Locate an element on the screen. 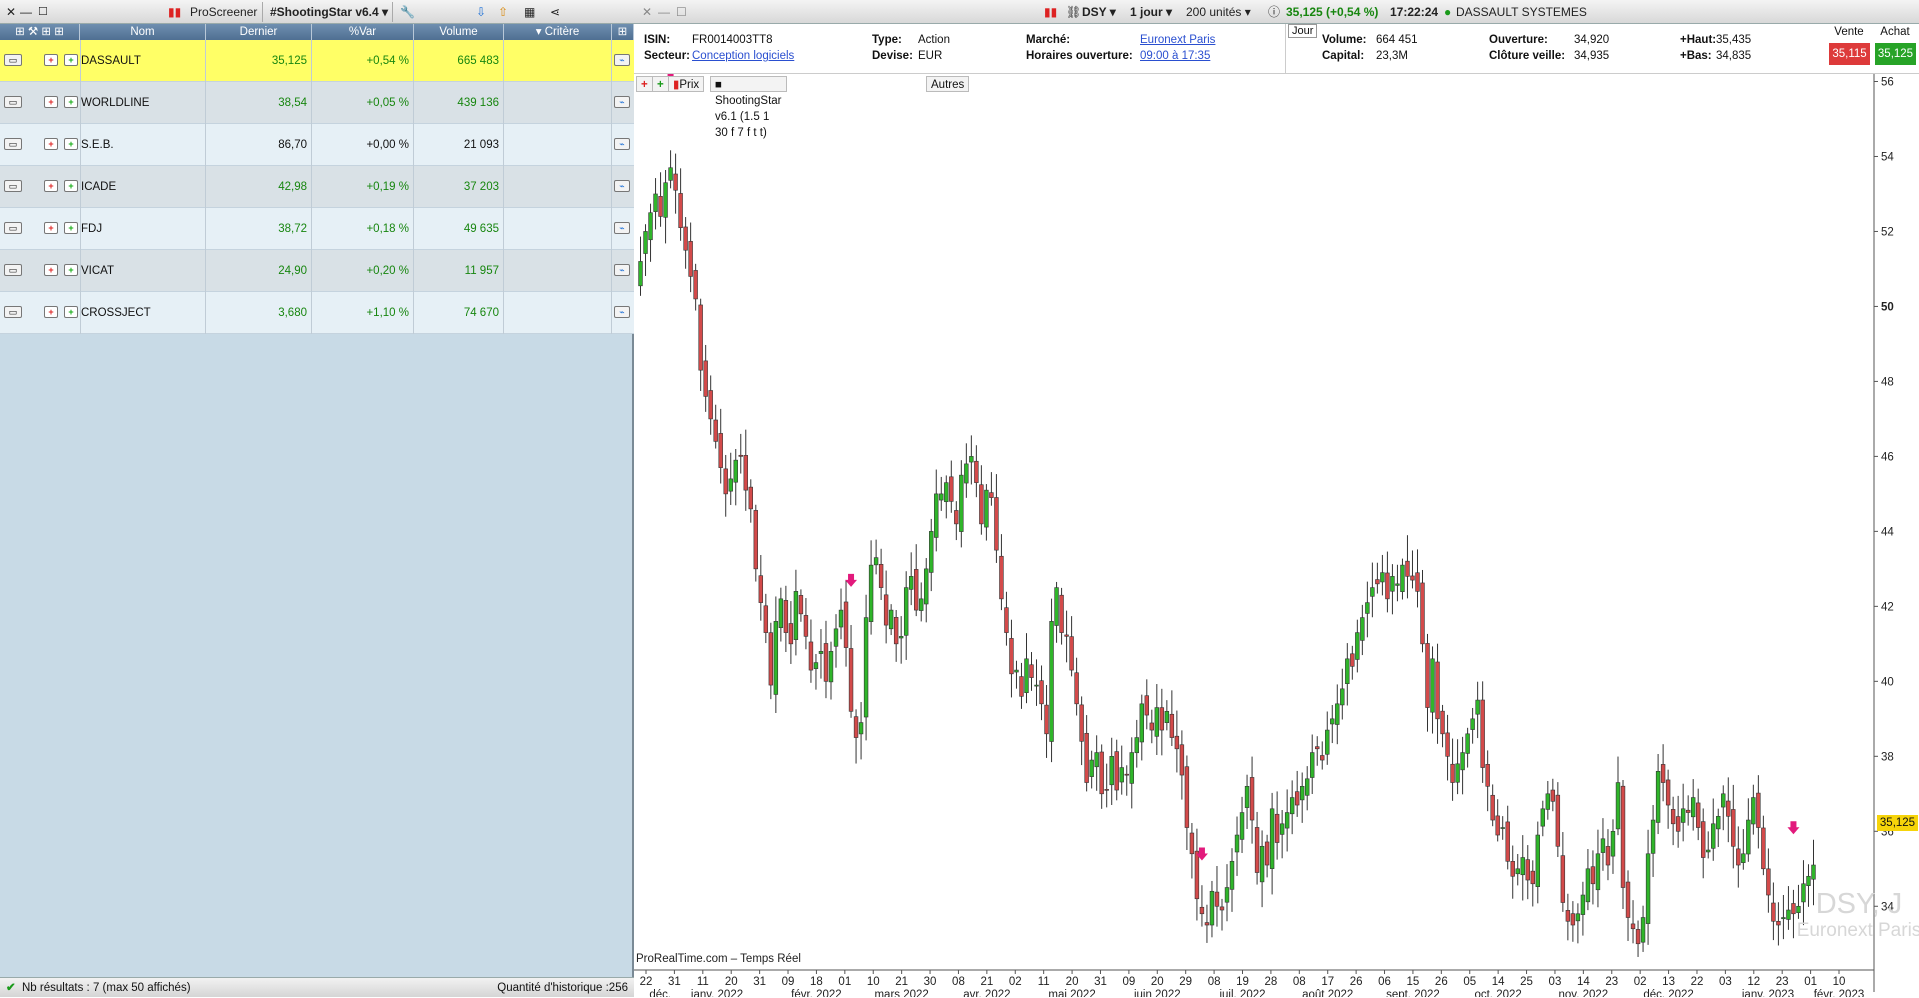 The image size is (1919, 998). table-row: ▭ + + ICADE 42,98 +0,19 % 37 203 ⌁ is located at coordinates (317, 187).